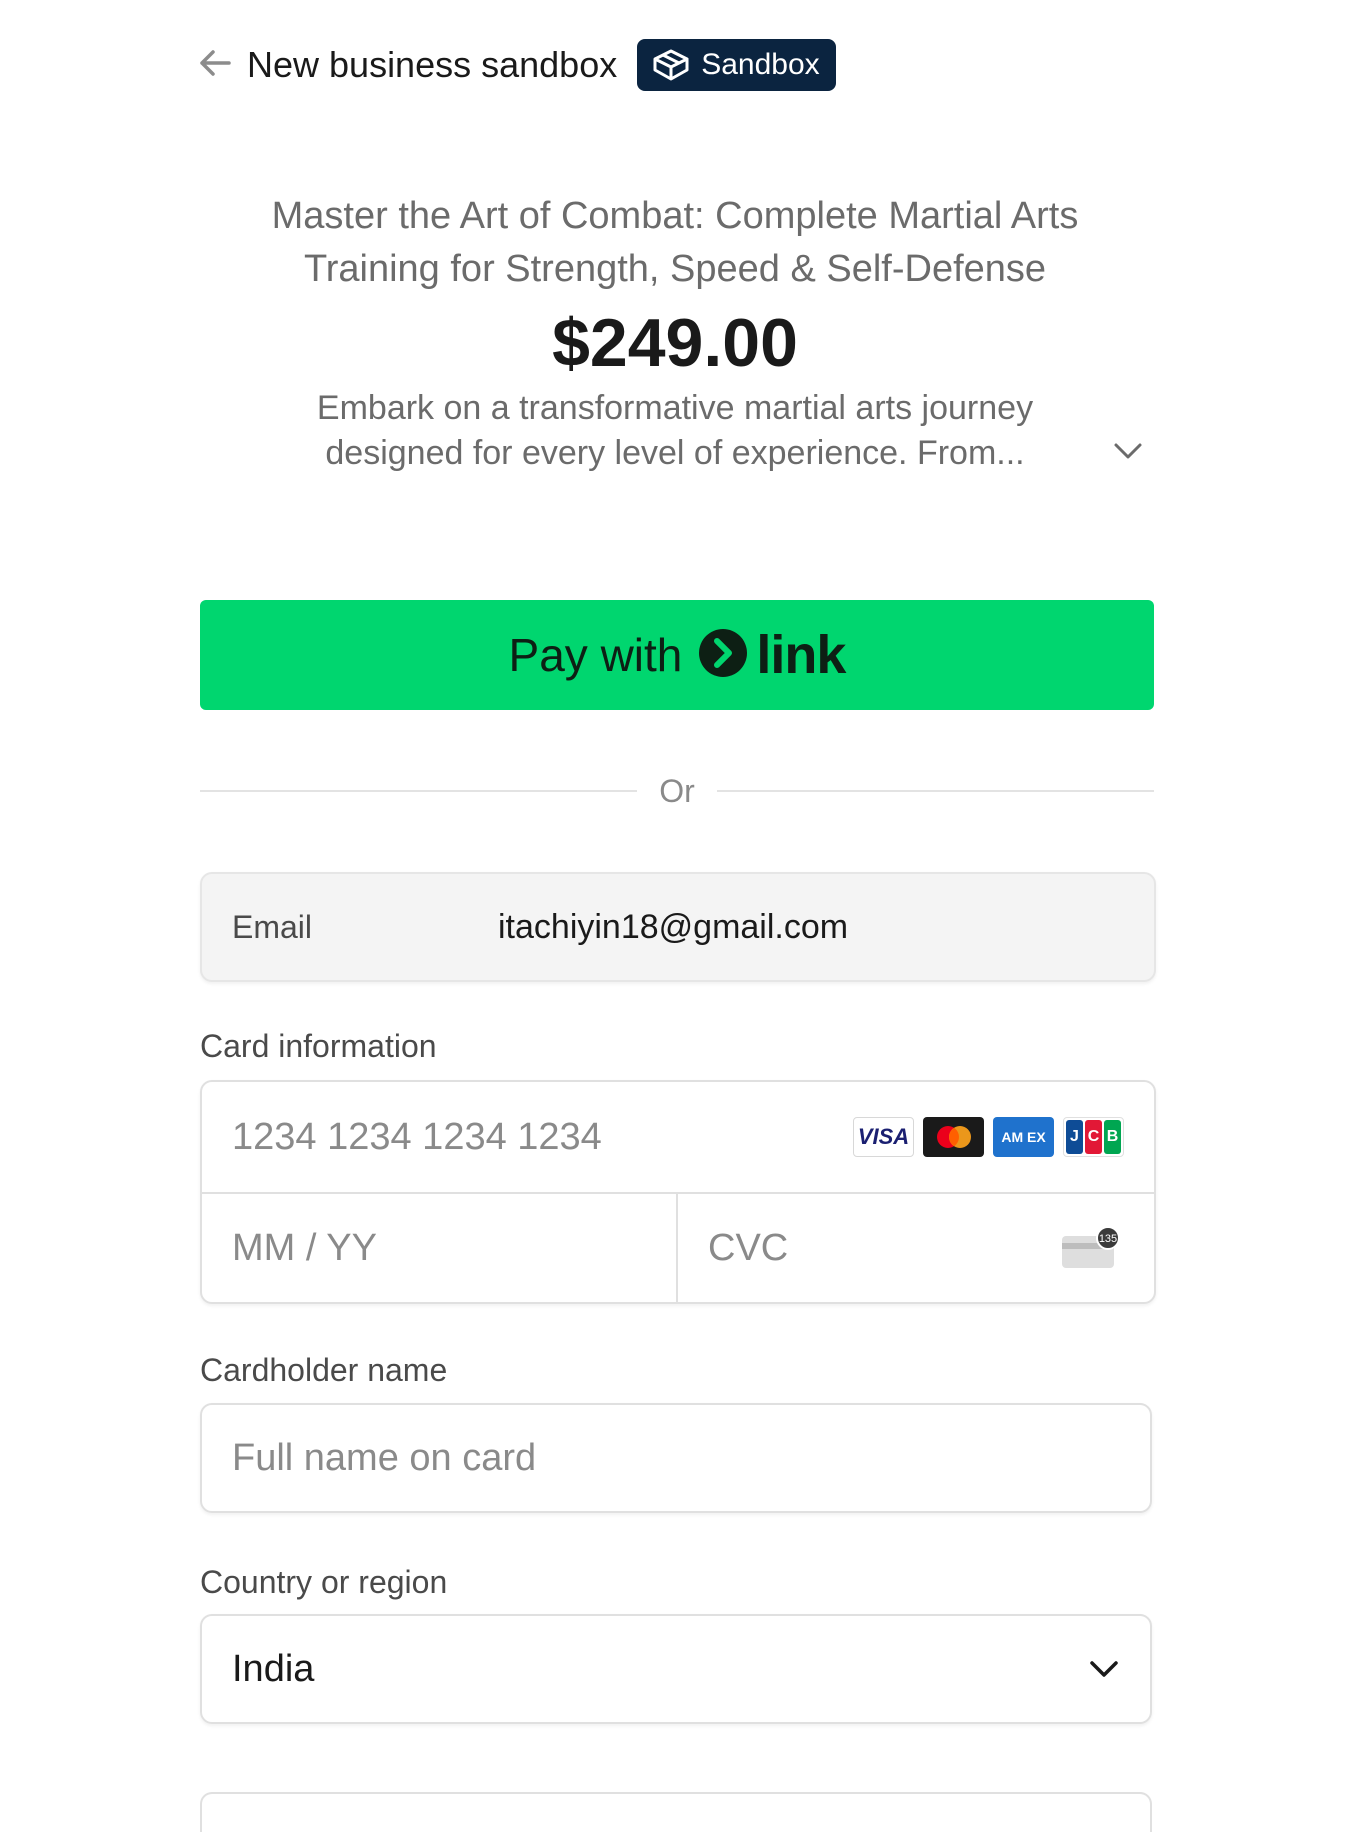 This screenshot has height=1832, width=1350. I want to click on cube-icon, so click(671, 65).